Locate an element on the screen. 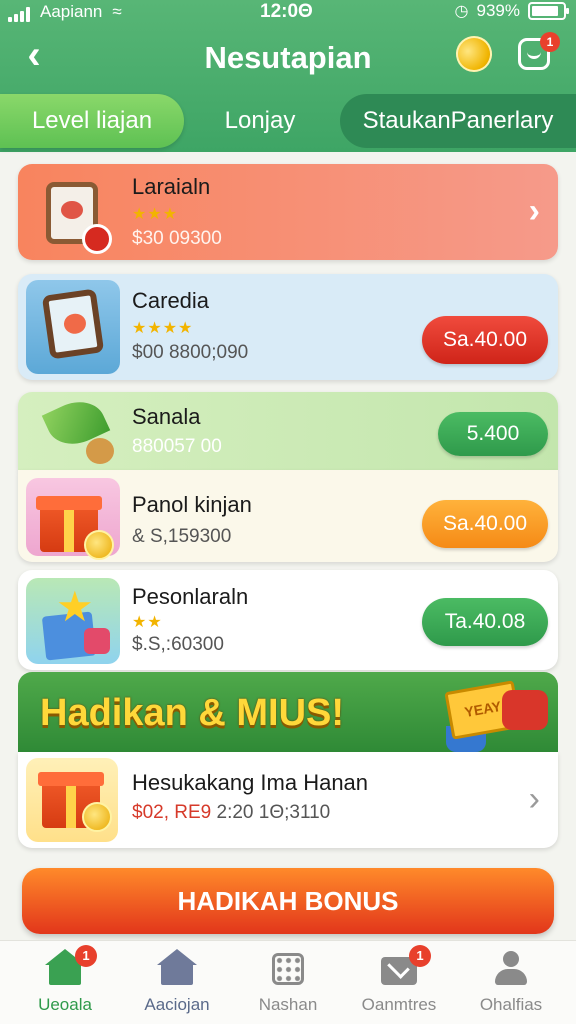  star-rating: ★★ is located at coordinates (147, 622).